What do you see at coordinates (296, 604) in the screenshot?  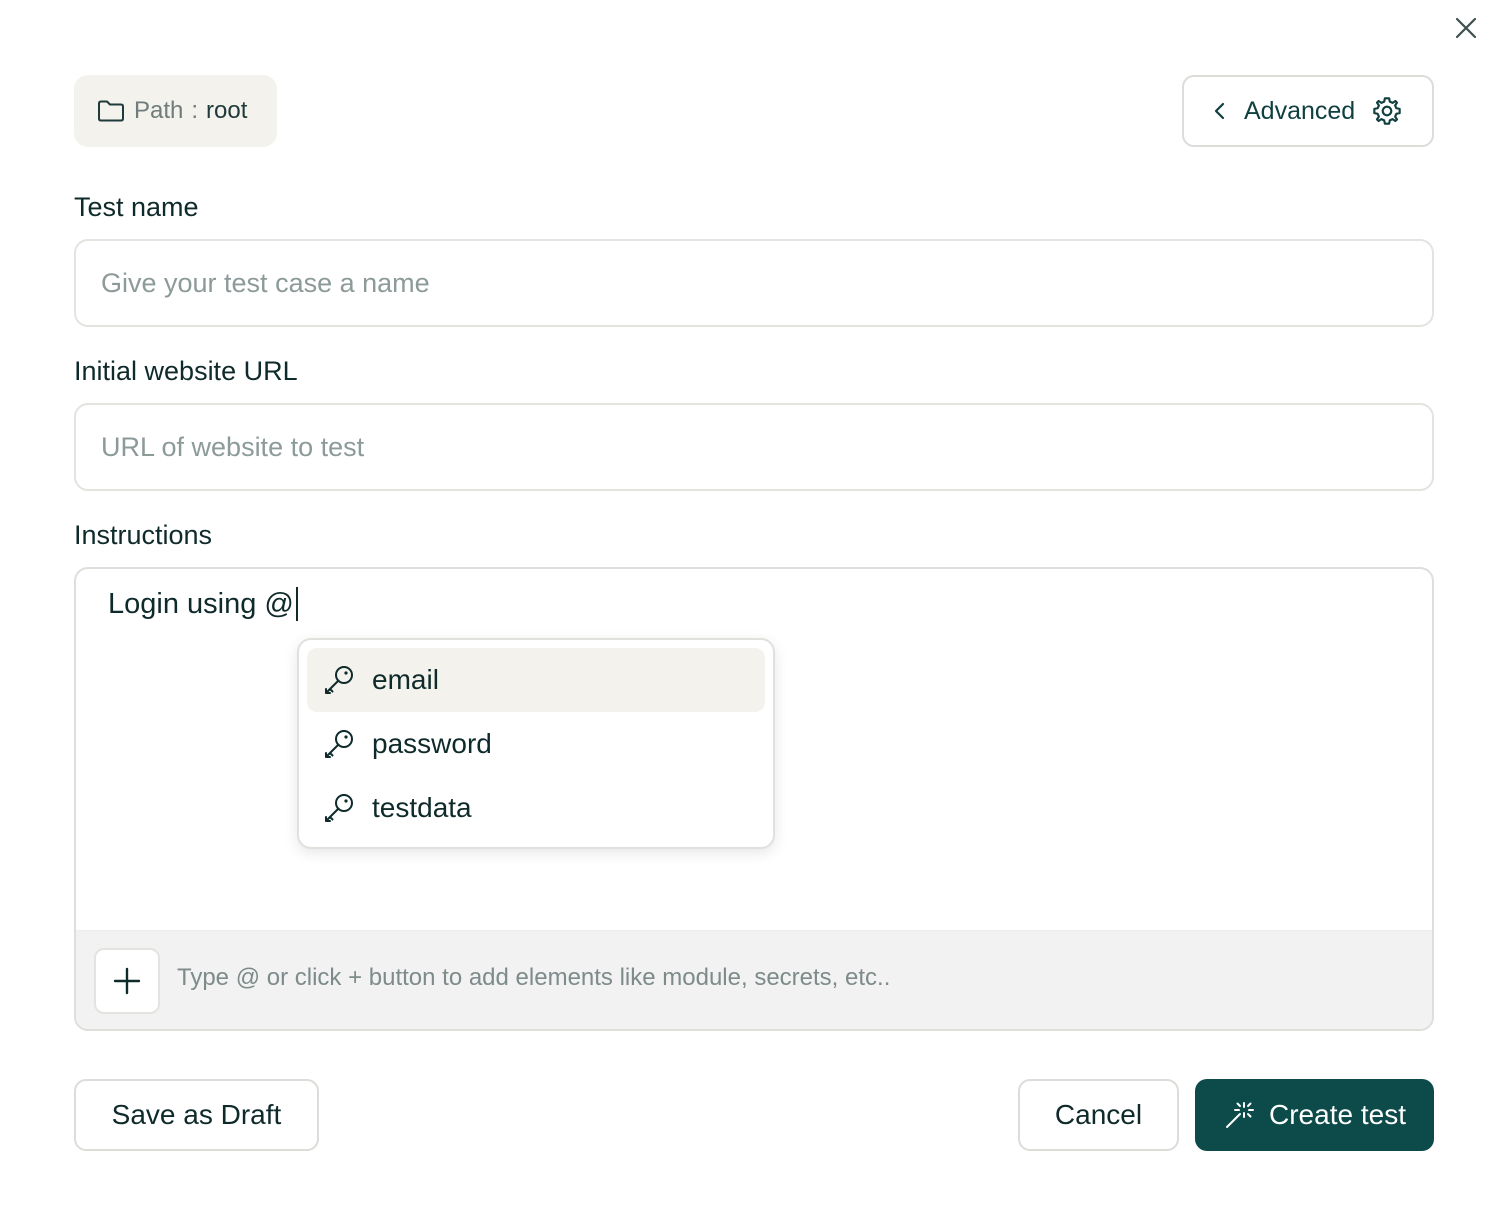 I see `text-caret` at bounding box center [296, 604].